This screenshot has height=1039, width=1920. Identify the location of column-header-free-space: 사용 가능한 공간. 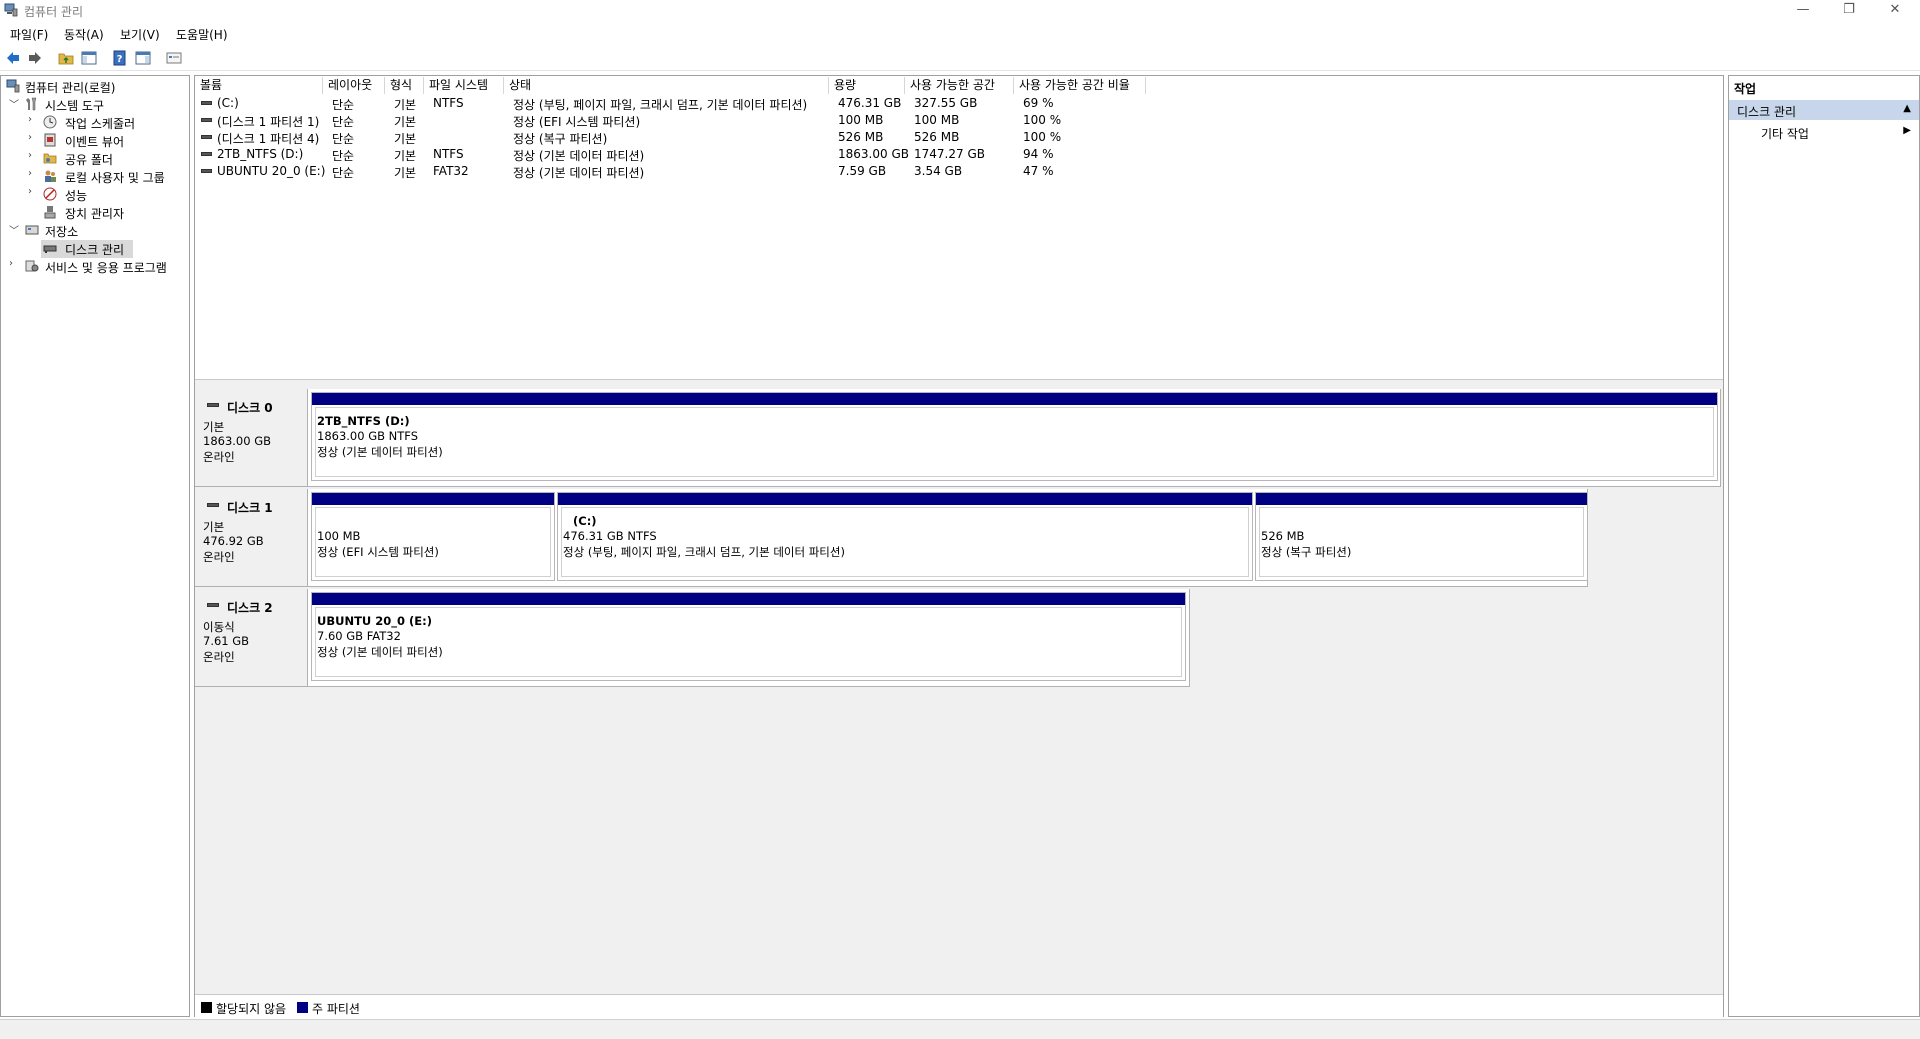
(959, 85).